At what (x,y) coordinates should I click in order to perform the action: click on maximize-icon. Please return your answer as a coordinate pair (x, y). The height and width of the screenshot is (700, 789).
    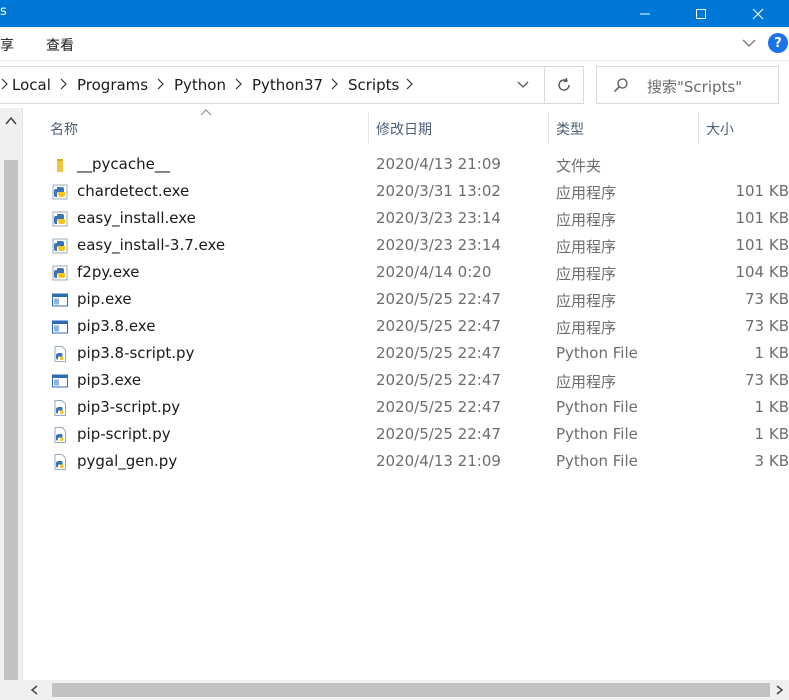
    Looking at the image, I should click on (701, 13).